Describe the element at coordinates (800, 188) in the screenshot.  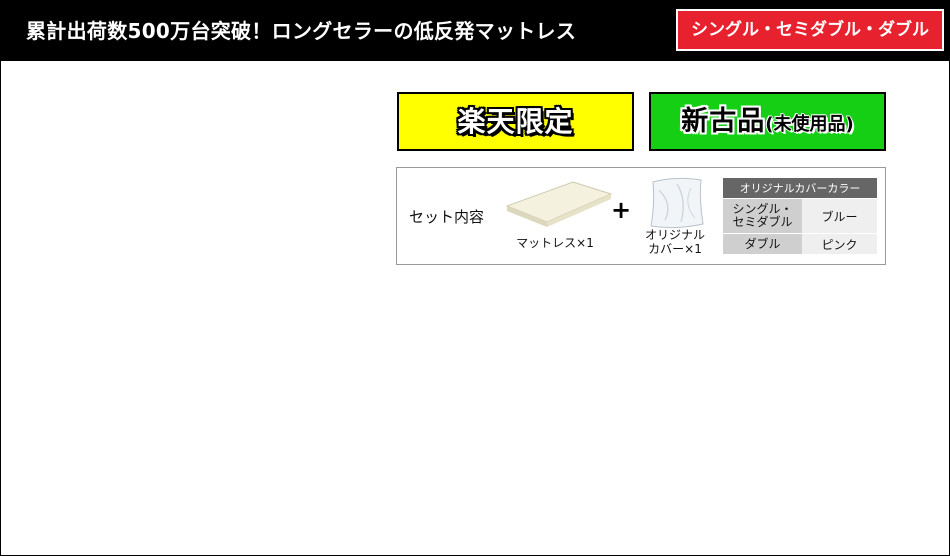
I see `cover-color-header: オリジナルカバーカラー` at that location.